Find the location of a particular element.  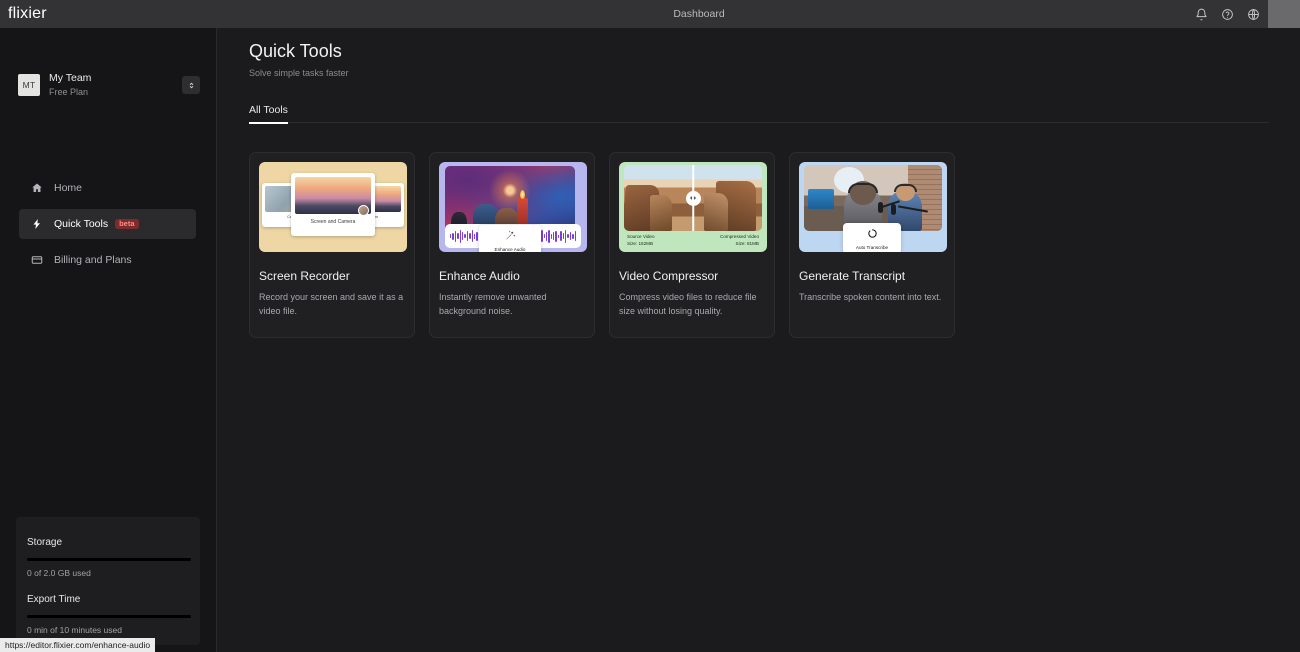

sidebar-item-billing-and-plans: Billing and Plans is located at coordinates (107, 260).